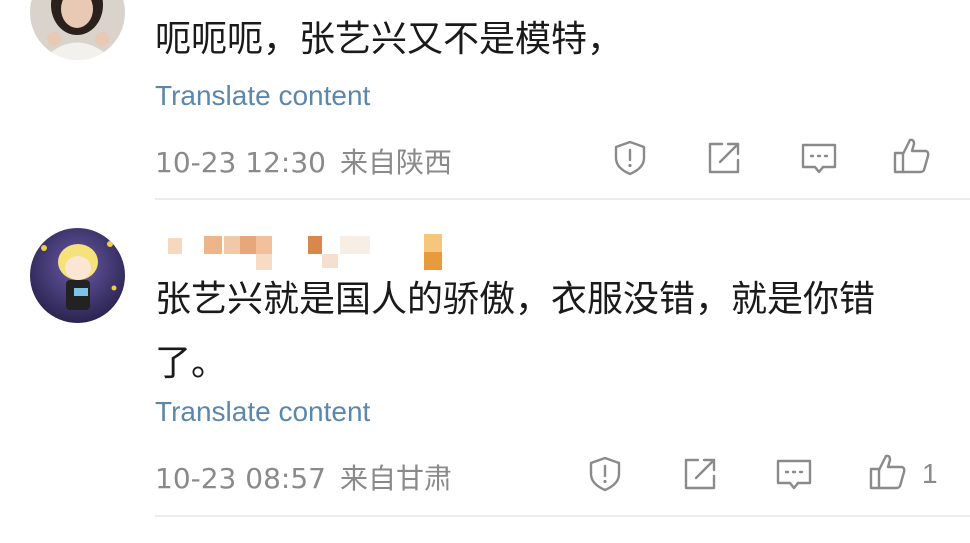 The image size is (970, 543). I want to click on comment-location: 来自甘肃, so click(395, 478).